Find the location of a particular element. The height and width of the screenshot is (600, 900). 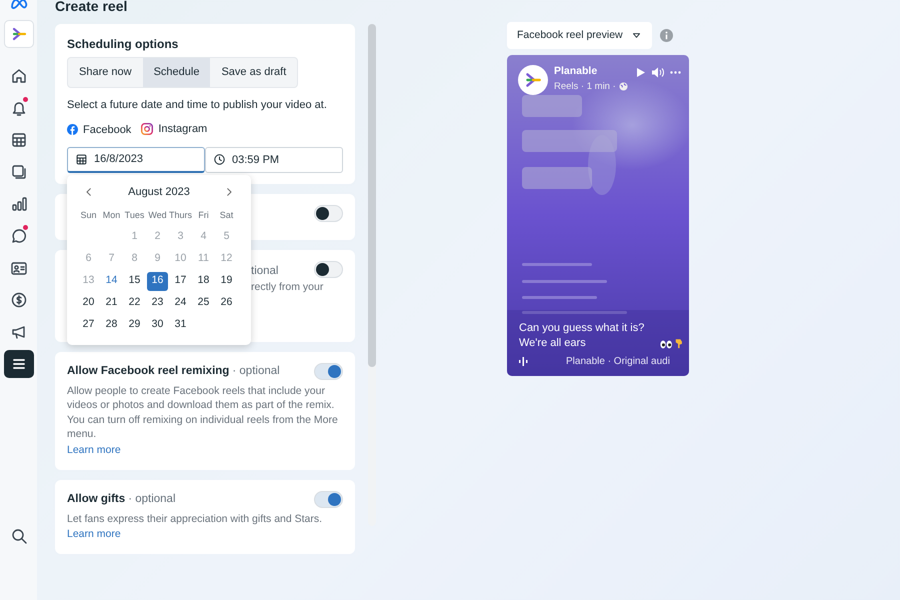

calendar-icon is located at coordinates (81, 159).